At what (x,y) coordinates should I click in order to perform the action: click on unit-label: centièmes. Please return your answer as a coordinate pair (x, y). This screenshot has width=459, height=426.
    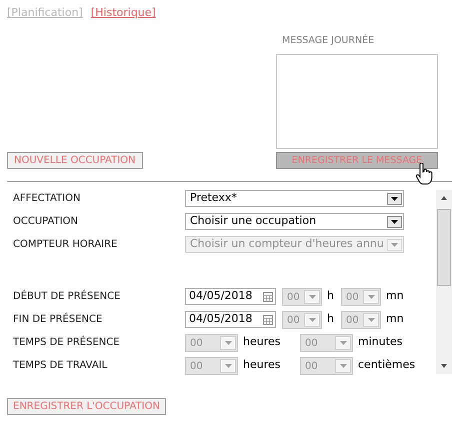
    Looking at the image, I should click on (387, 365).